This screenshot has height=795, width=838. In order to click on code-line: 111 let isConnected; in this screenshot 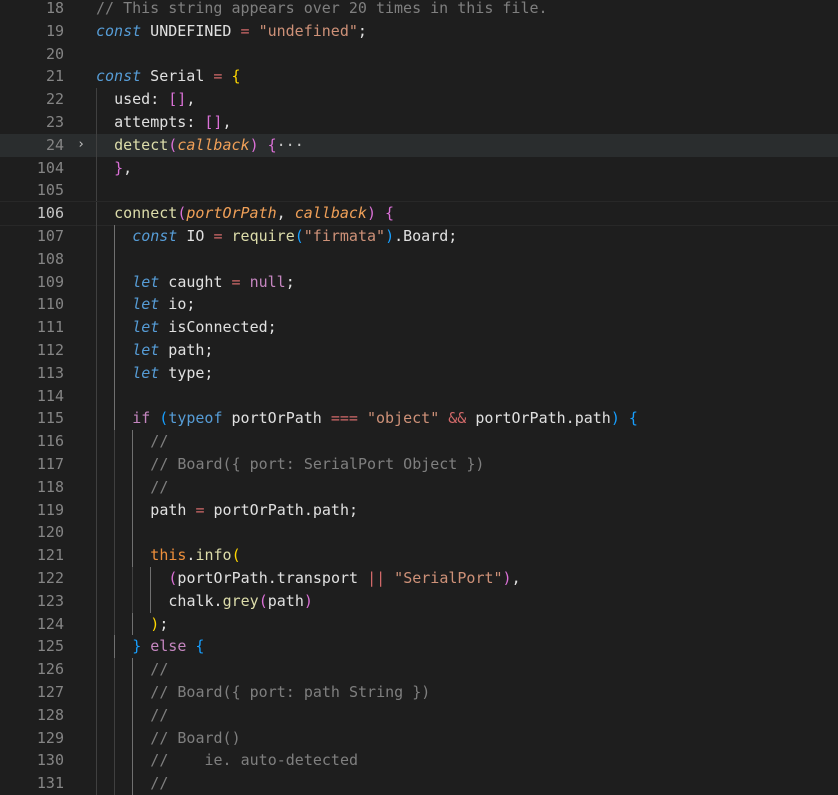, I will do `click(419, 327)`.